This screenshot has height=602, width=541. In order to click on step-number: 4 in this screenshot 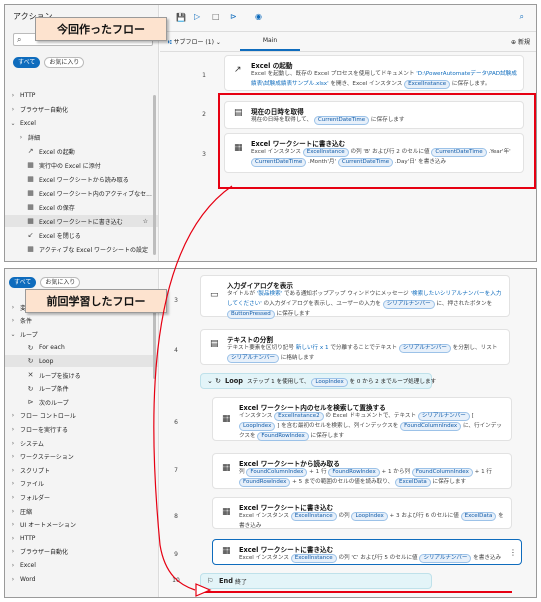, I will do `click(176, 350)`.